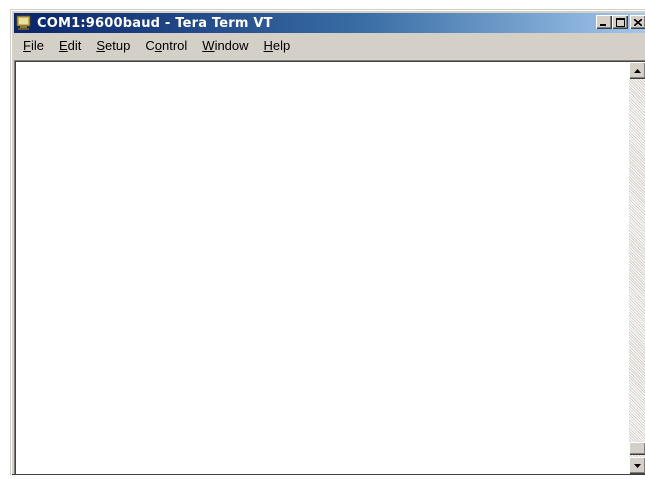 The image size is (645, 479). I want to click on menu-control-label: ntrol, so click(174, 45).